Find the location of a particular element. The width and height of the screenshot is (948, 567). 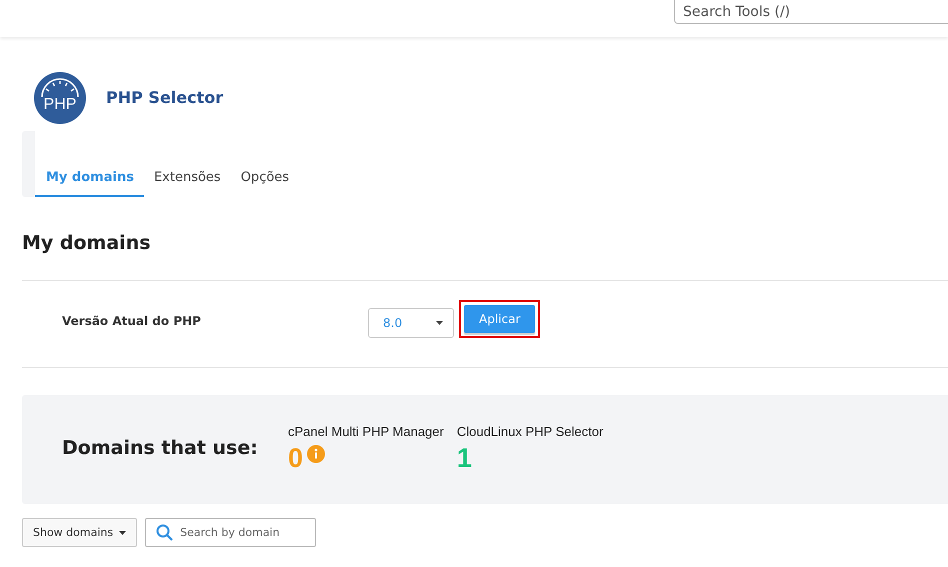

section-title: My domains is located at coordinates (87, 243).